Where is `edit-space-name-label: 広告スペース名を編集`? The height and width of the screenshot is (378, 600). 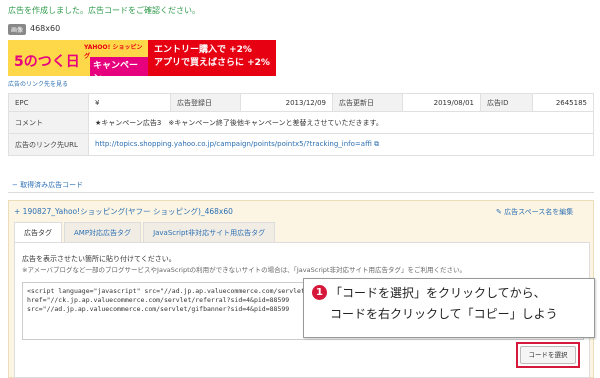 edit-space-name-label: 広告スペース名を編集 is located at coordinates (539, 212).